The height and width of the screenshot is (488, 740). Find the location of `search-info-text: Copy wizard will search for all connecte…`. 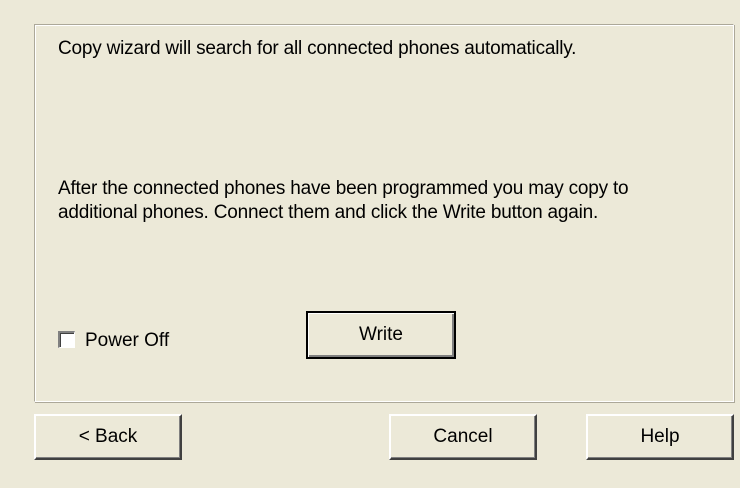

search-info-text: Copy wizard will search for all connecte… is located at coordinates (317, 48).